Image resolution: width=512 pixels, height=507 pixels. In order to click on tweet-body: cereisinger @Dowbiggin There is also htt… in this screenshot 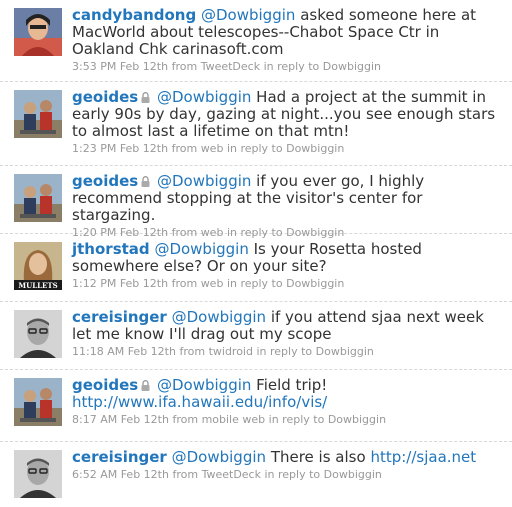, I will do `click(288, 465)`.